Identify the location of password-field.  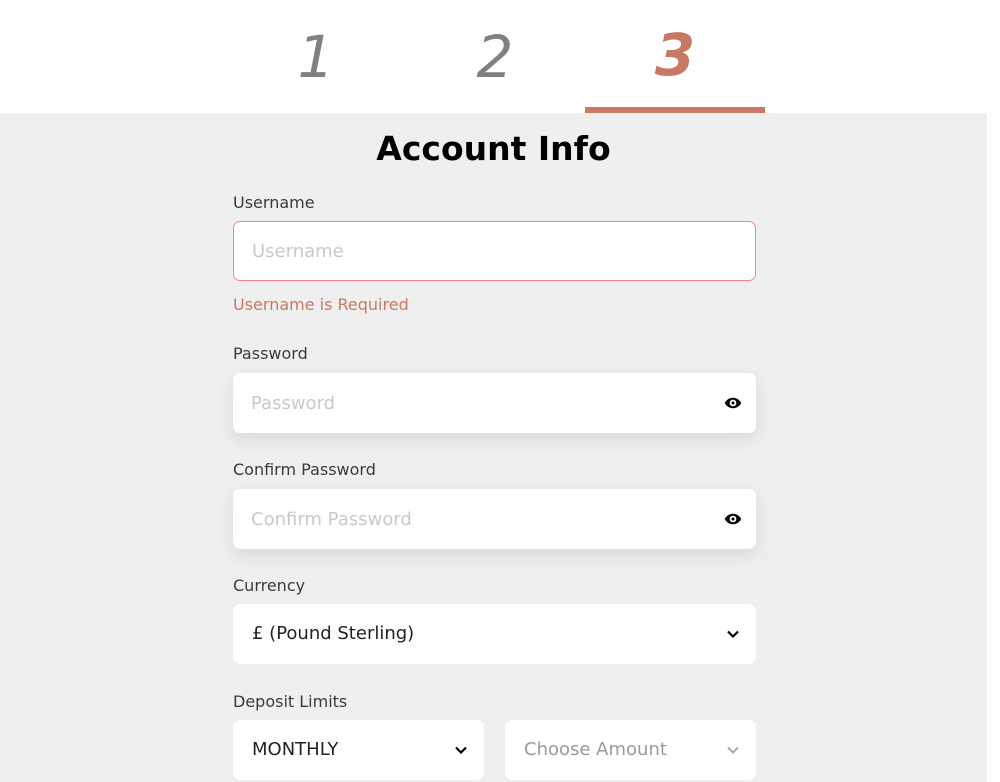
(494, 403).